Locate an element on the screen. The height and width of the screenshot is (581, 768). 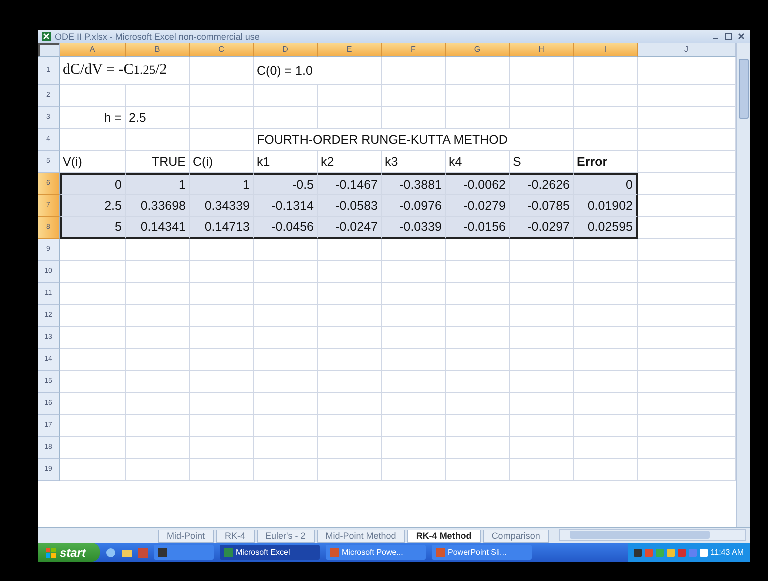
table-cell: 2.5 is located at coordinates (93, 206).